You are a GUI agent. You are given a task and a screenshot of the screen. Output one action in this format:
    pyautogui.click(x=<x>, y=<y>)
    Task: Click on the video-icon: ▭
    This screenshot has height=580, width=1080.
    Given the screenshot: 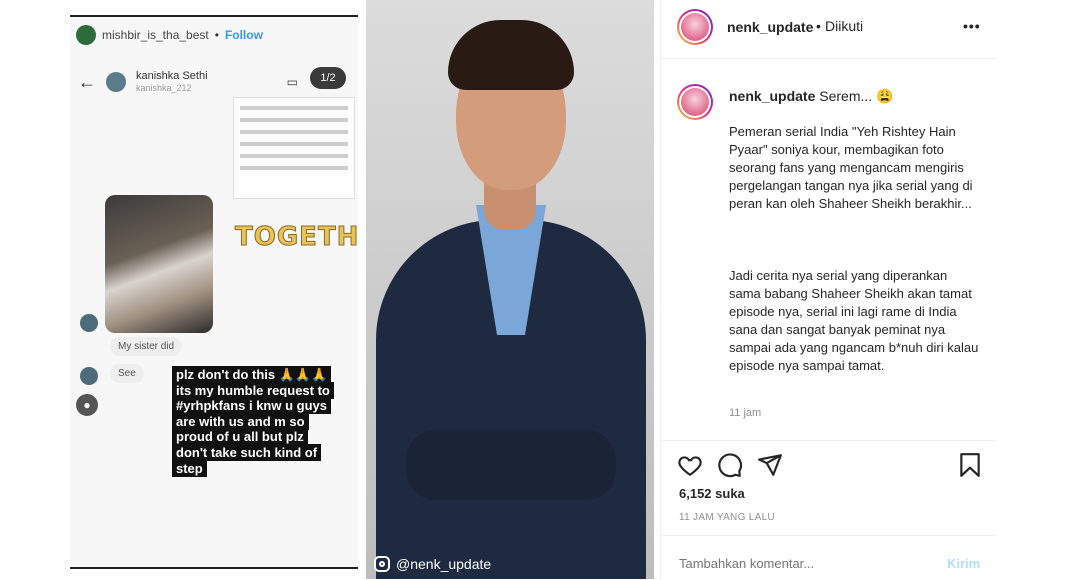 What is the action you would take?
    pyautogui.click(x=292, y=82)
    